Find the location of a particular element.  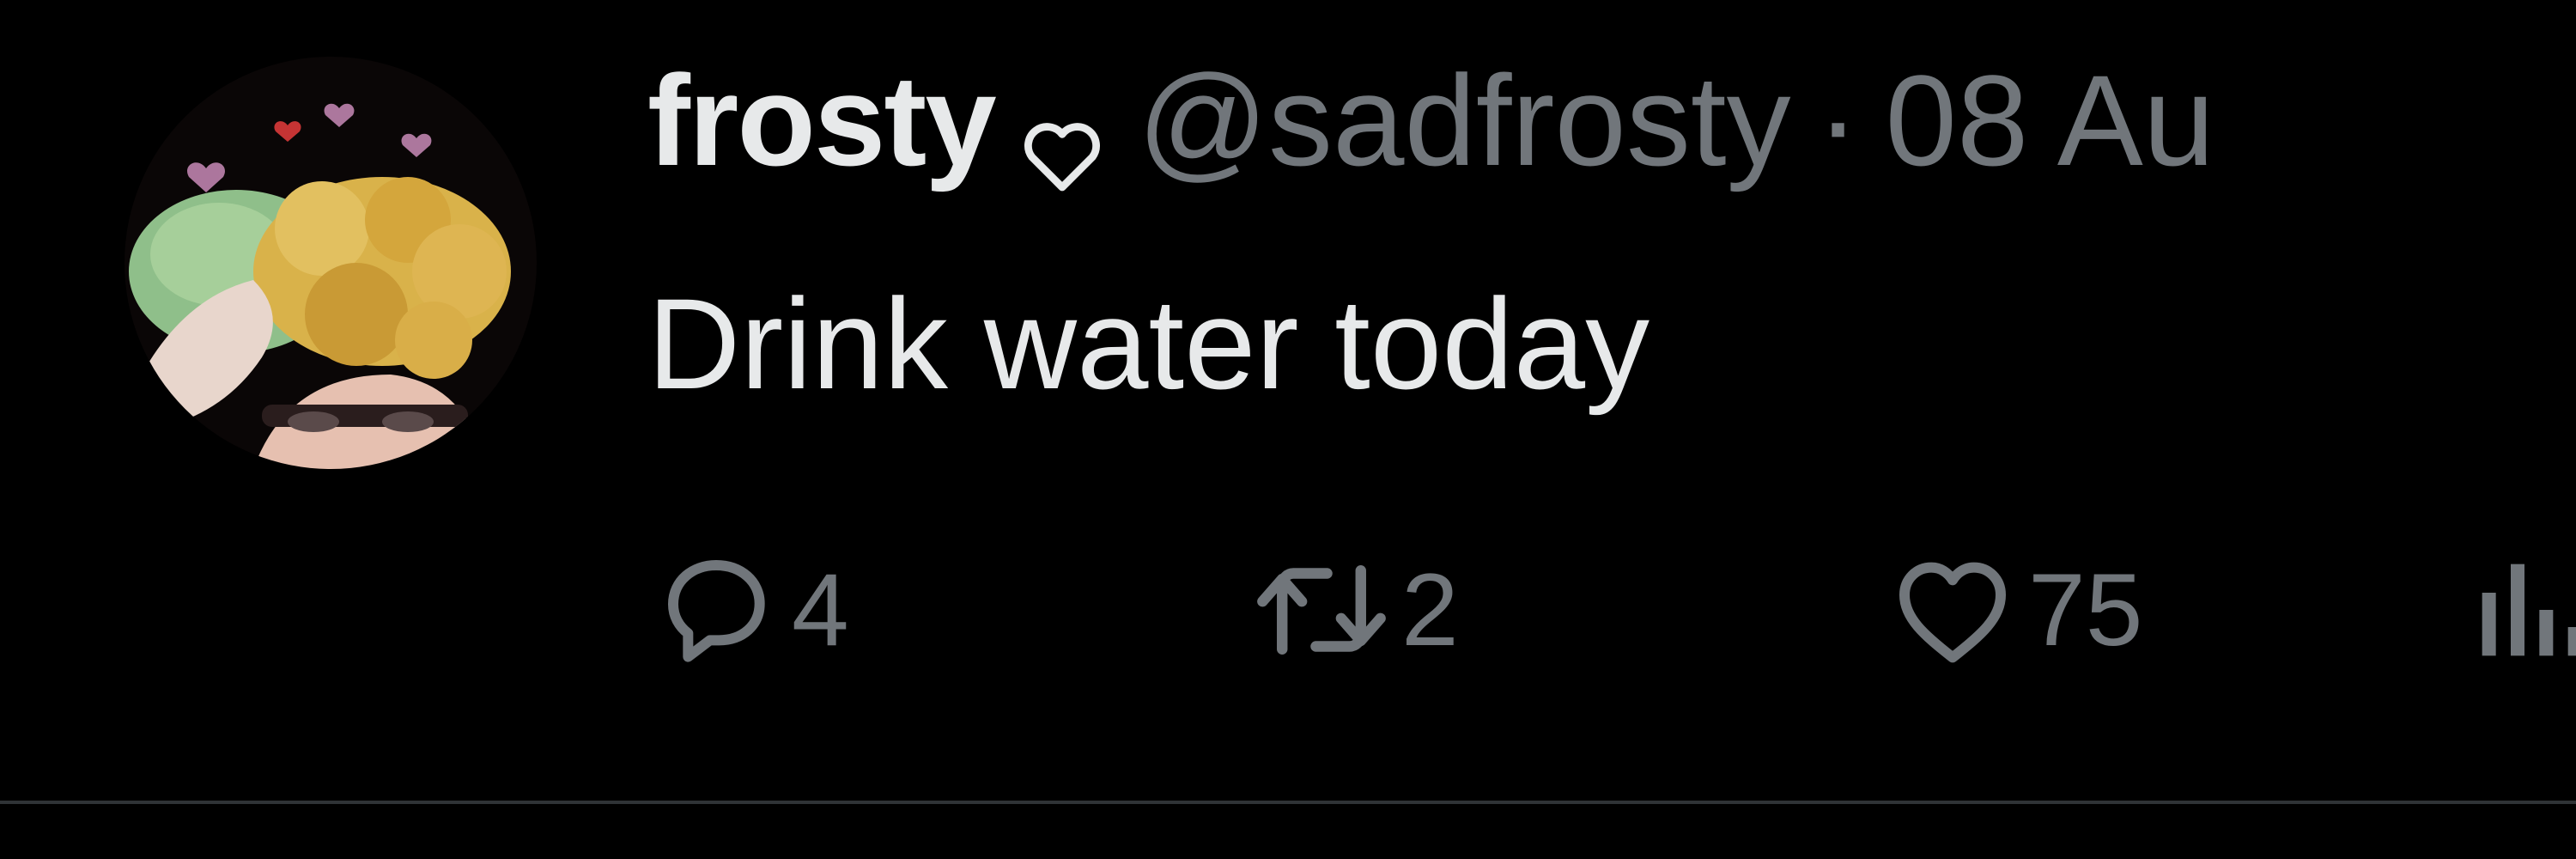

heart-icon is located at coordinates (1953, 613).